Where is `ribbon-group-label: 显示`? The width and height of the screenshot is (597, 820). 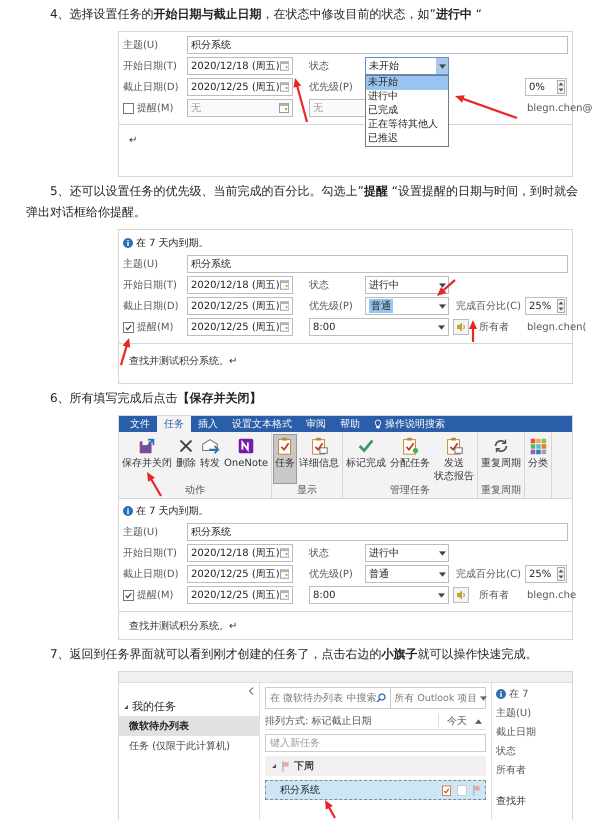 ribbon-group-label: 显示 is located at coordinates (307, 490).